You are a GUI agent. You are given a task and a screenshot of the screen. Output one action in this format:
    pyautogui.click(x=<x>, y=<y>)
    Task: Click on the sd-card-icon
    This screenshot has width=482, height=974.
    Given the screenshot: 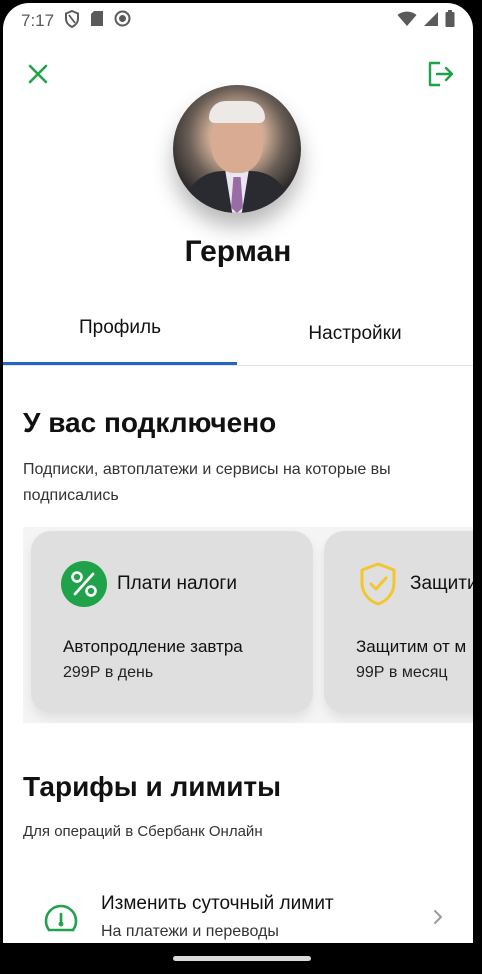 What is the action you would take?
    pyautogui.click(x=97, y=21)
    